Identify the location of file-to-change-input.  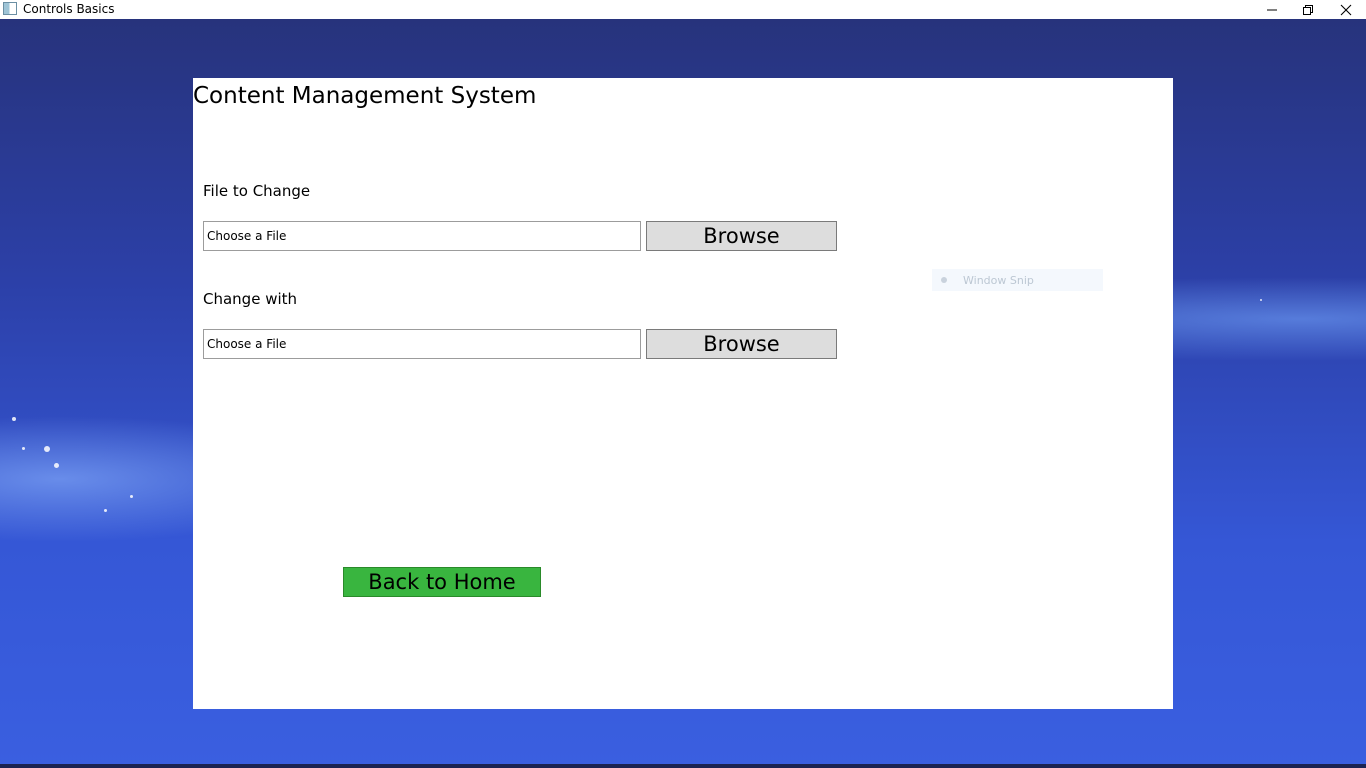
(422, 236).